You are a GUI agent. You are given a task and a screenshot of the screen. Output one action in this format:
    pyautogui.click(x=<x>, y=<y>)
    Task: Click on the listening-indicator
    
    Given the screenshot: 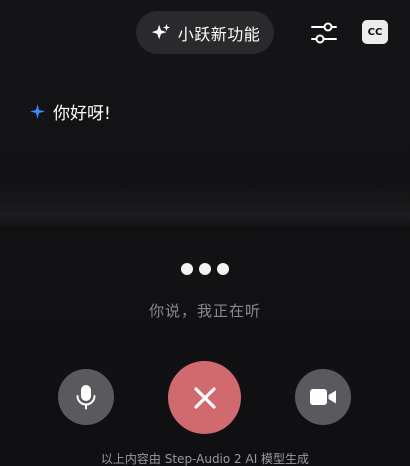 What is the action you would take?
    pyautogui.click(x=205, y=269)
    